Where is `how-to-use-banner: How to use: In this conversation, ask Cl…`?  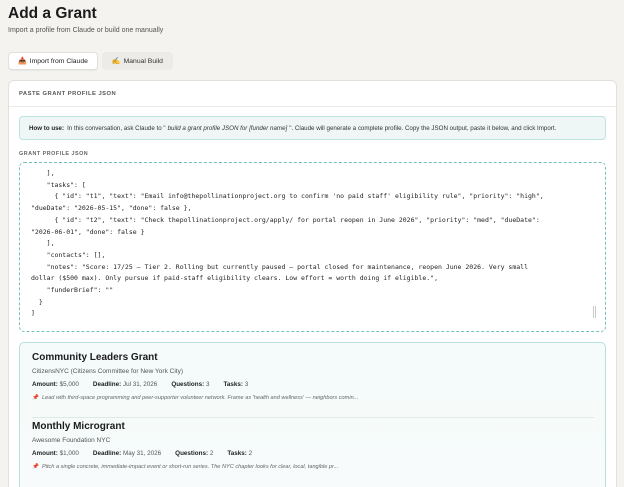
how-to-use-banner: How to use: In this conversation, ask Cl… is located at coordinates (312, 128).